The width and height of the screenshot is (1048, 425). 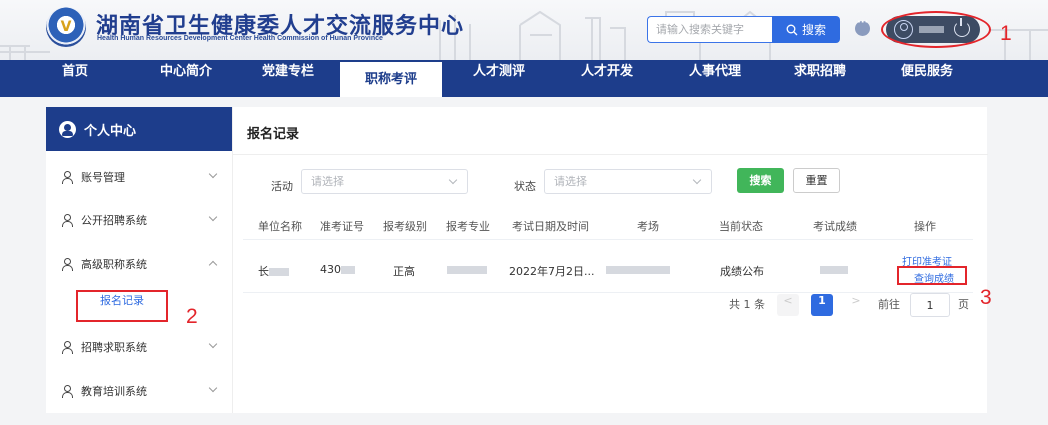 I want to click on sidebar-item-public-recruit: 公开招聘系统, so click(x=139, y=220).